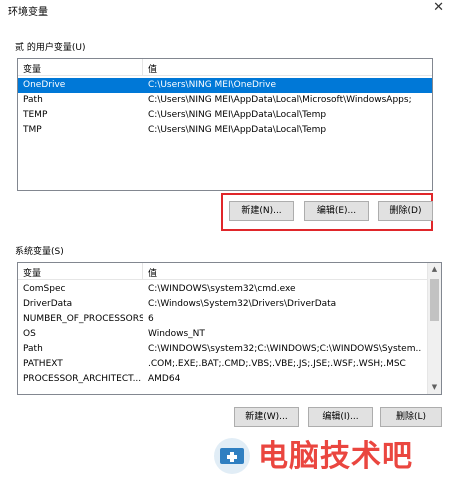  I want to click on table-row: OS Windows_NT, so click(222, 334).